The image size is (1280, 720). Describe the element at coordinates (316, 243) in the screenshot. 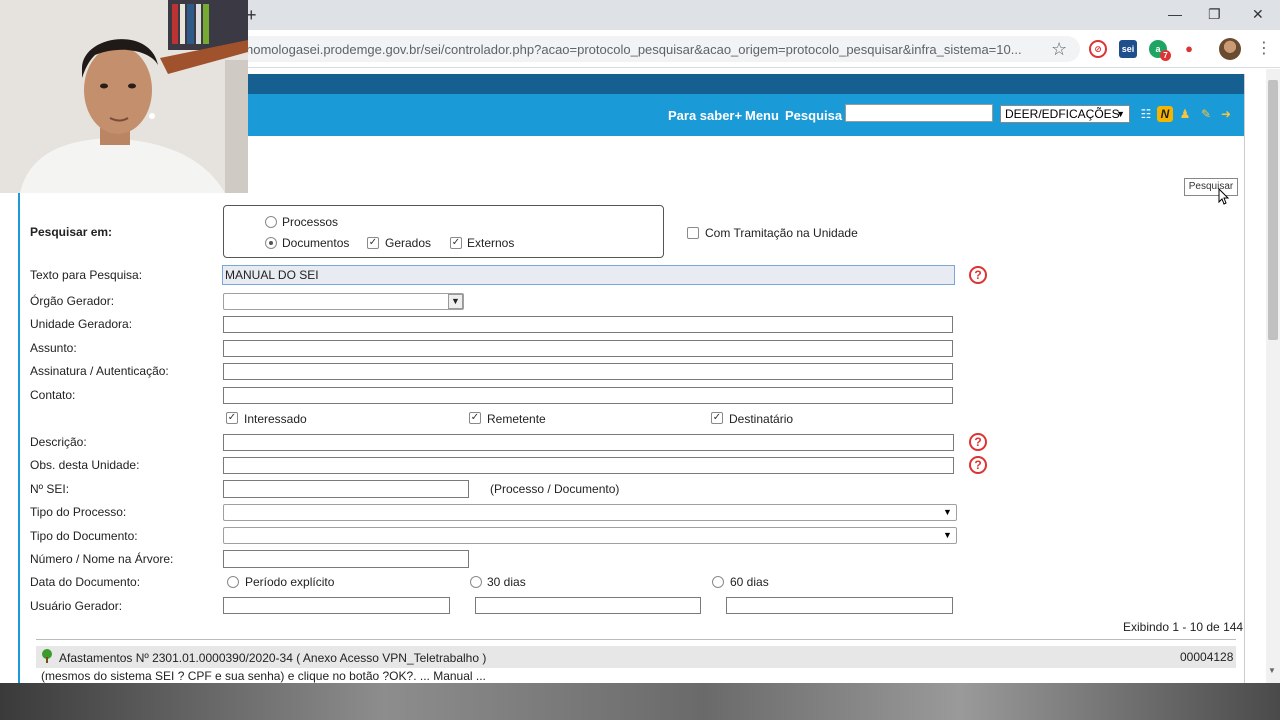

I see `label-documentos: Documentos` at that location.